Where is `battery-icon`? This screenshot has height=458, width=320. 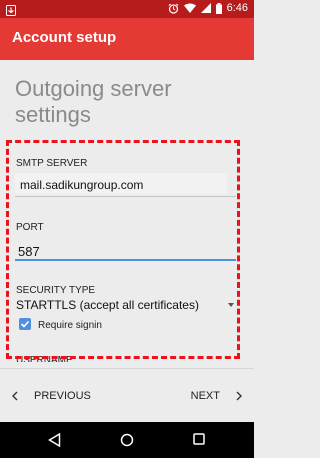
battery-icon is located at coordinates (218, 8).